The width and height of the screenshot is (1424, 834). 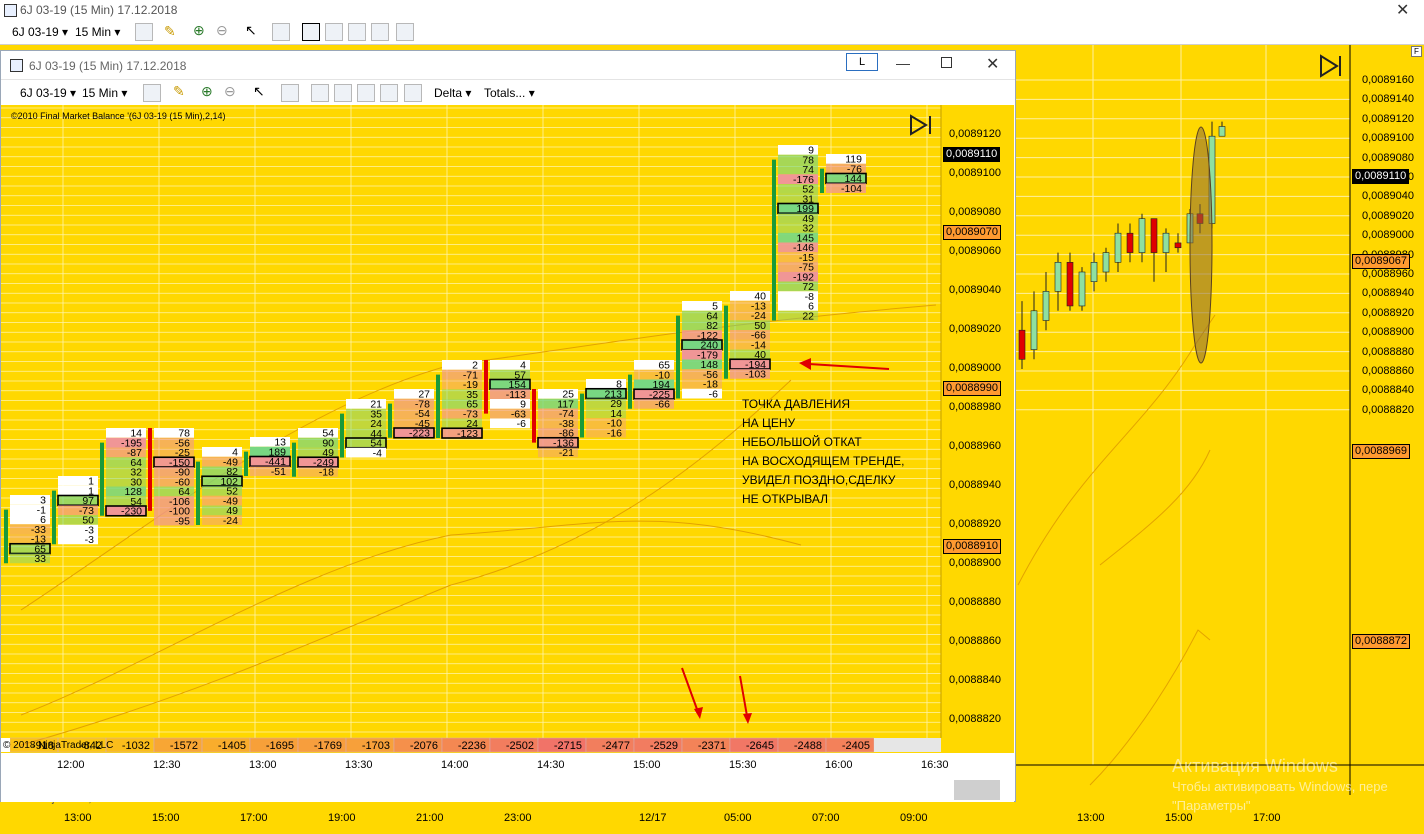 What do you see at coordinates (823, 461) in the screenshot?
I see `annotation-line-4: НА ВОСХОДЯЩЕМ ТРЕНДЕ,` at bounding box center [823, 461].